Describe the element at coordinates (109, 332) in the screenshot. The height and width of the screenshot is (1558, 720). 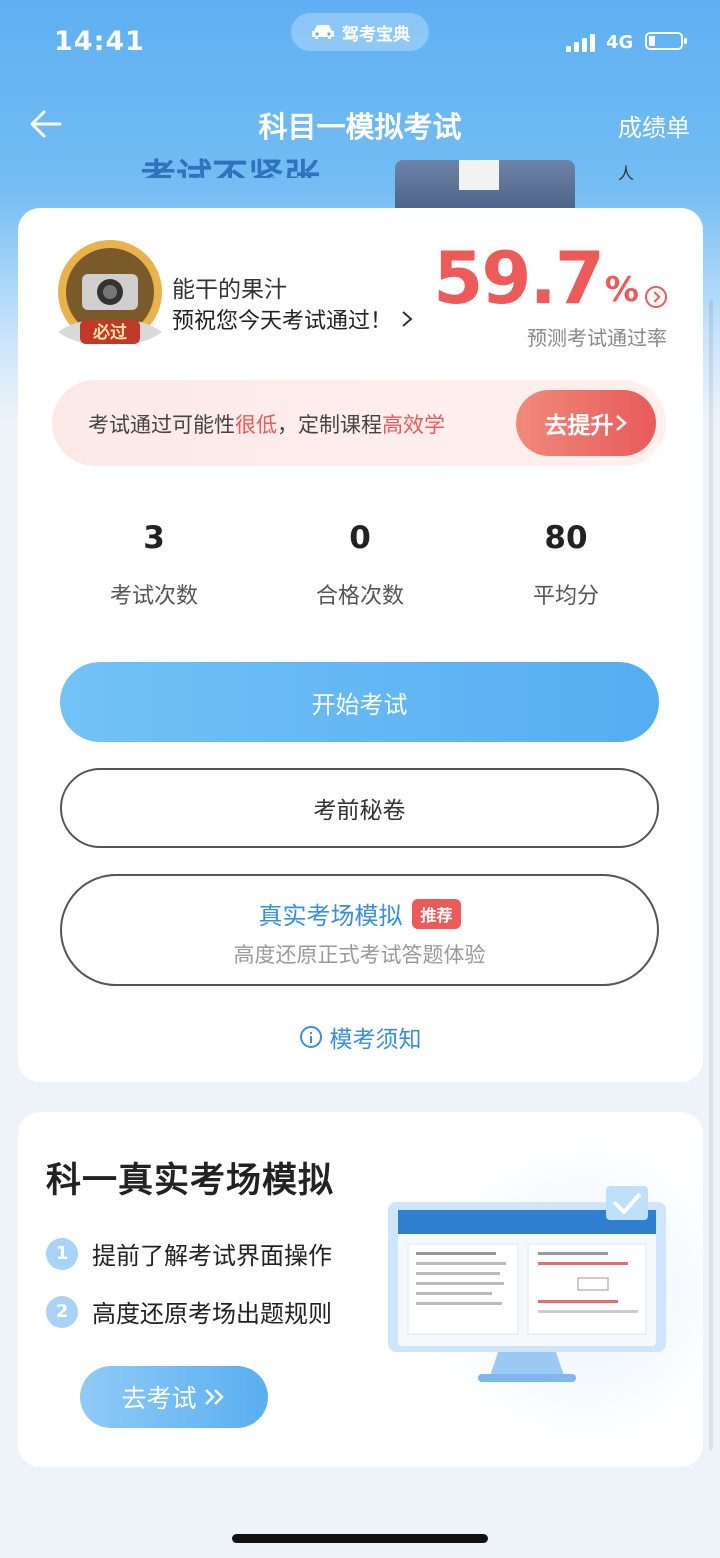
I see `badge-text: 必过` at that location.